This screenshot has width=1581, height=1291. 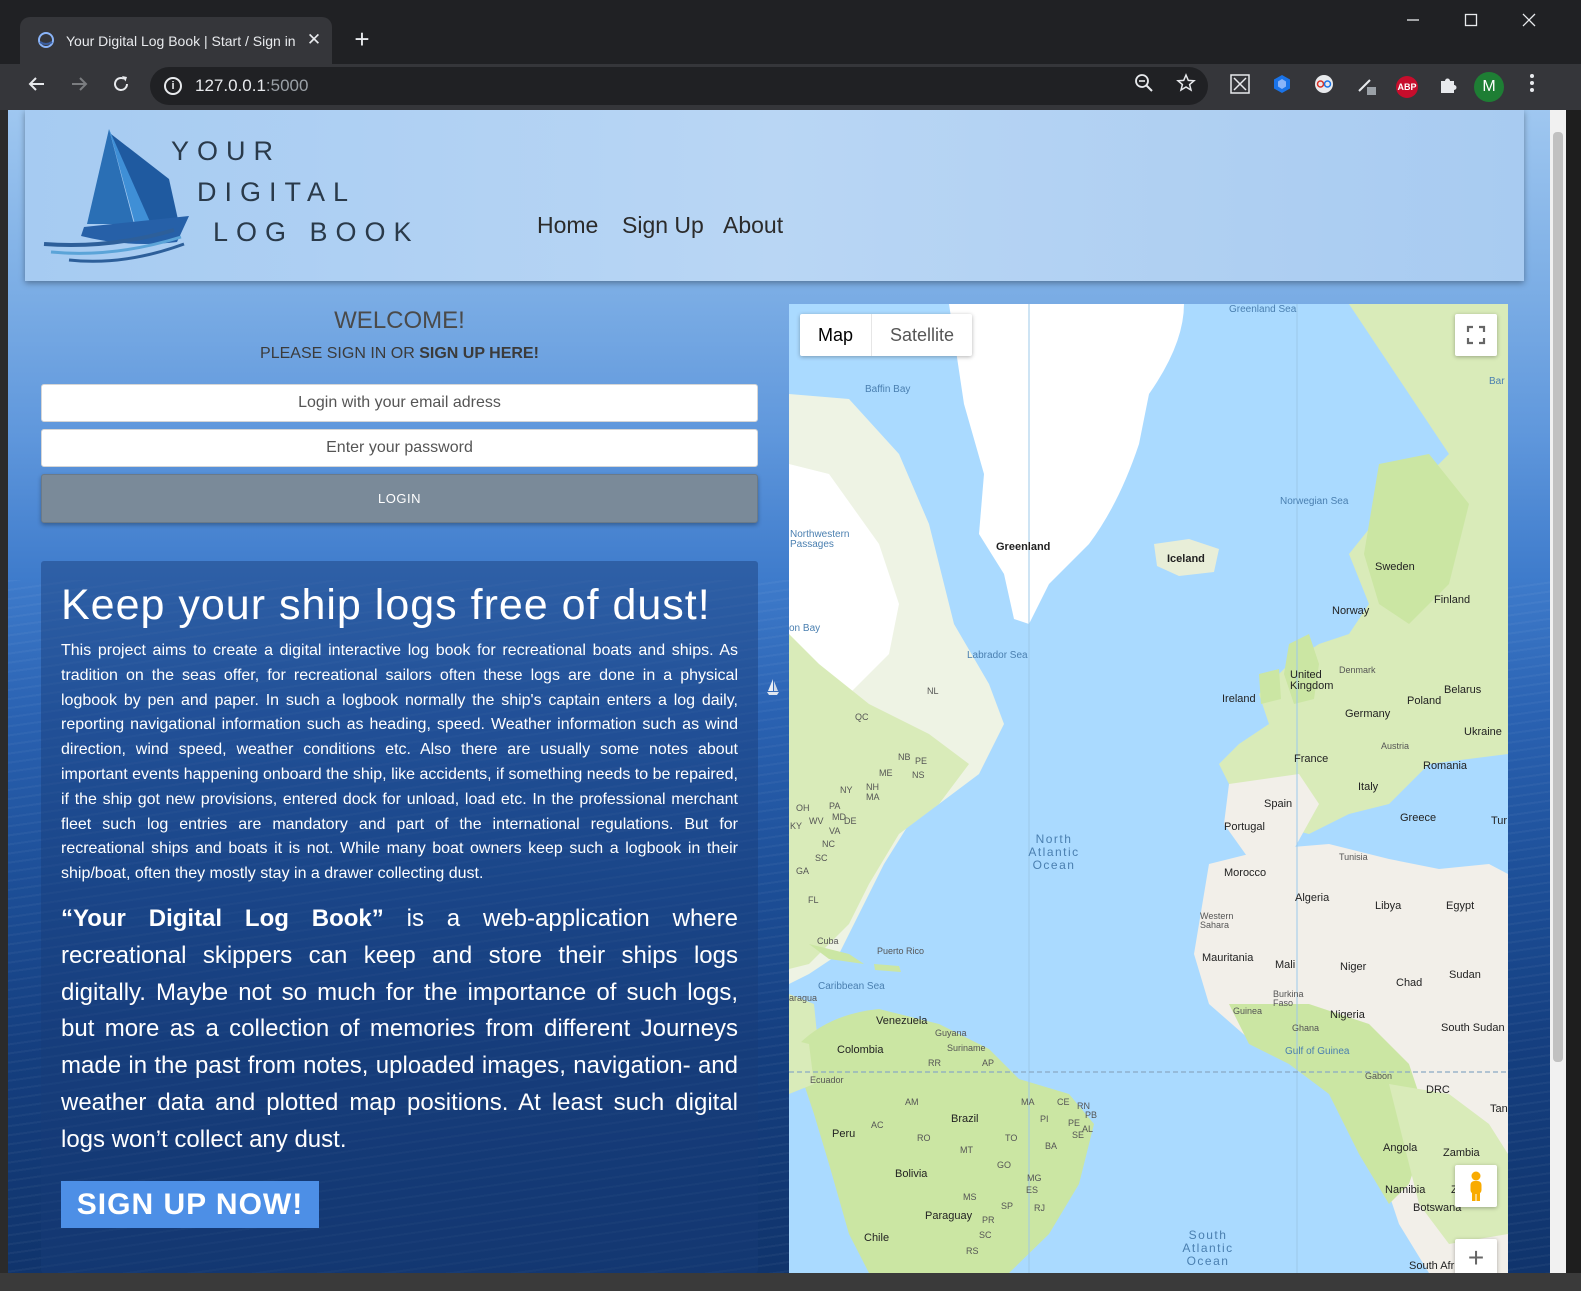 I want to click on map-label-iceland: Iceland, so click(x=1186, y=559).